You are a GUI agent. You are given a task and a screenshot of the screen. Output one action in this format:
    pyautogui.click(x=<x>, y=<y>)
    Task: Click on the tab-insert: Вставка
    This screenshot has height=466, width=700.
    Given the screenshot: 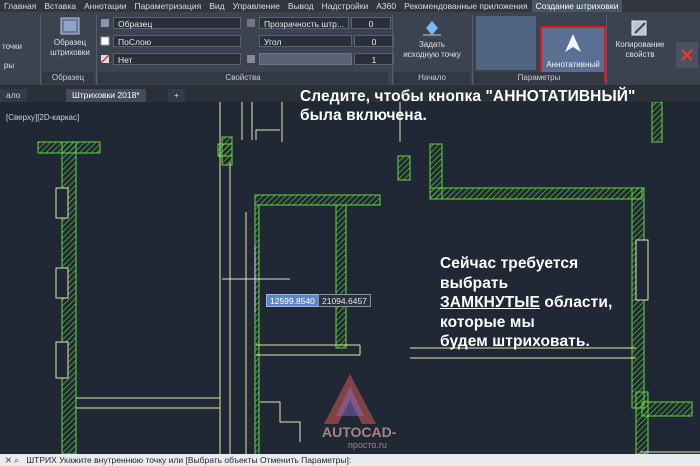 What is the action you would take?
    pyautogui.click(x=60, y=6)
    